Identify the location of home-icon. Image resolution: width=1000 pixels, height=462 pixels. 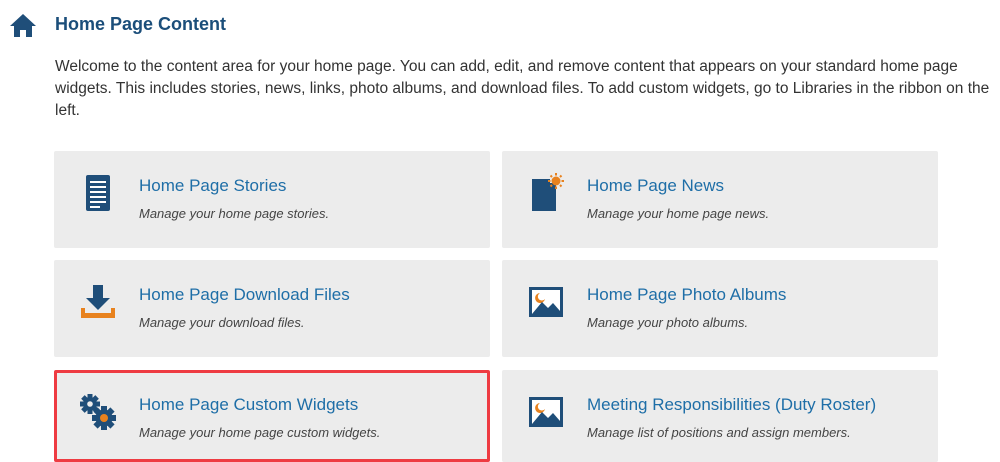
(23, 25).